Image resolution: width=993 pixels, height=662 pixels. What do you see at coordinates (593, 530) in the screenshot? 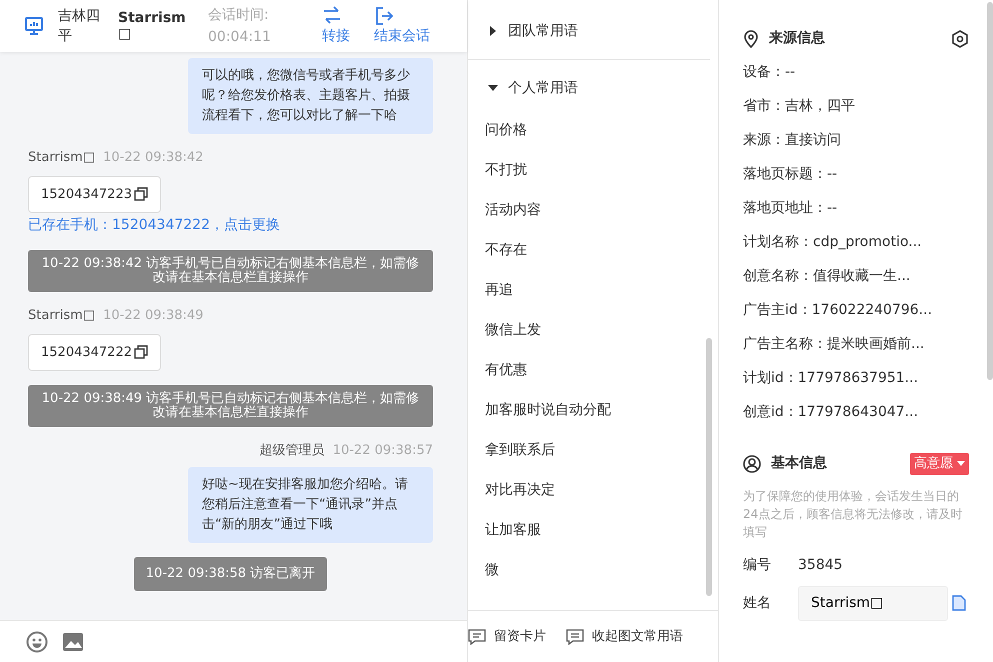
I see `phrase-item: 让加客服` at bounding box center [593, 530].